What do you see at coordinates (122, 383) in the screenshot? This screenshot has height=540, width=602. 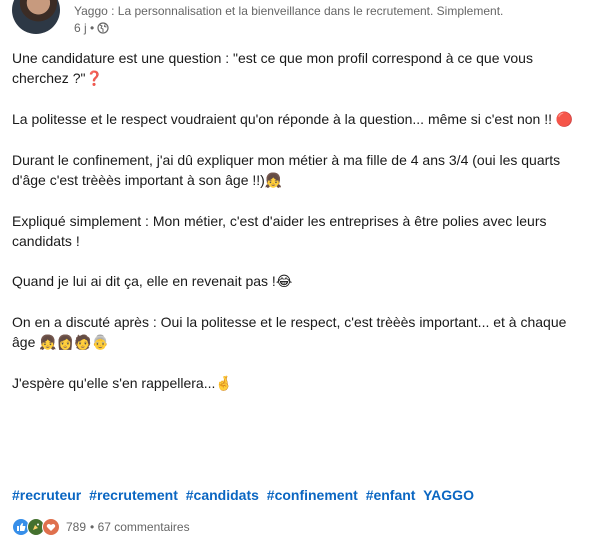 I see `post-paragraph: J'espère qu'elle s'en rappellera...🤞` at bounding box center [122, 383].